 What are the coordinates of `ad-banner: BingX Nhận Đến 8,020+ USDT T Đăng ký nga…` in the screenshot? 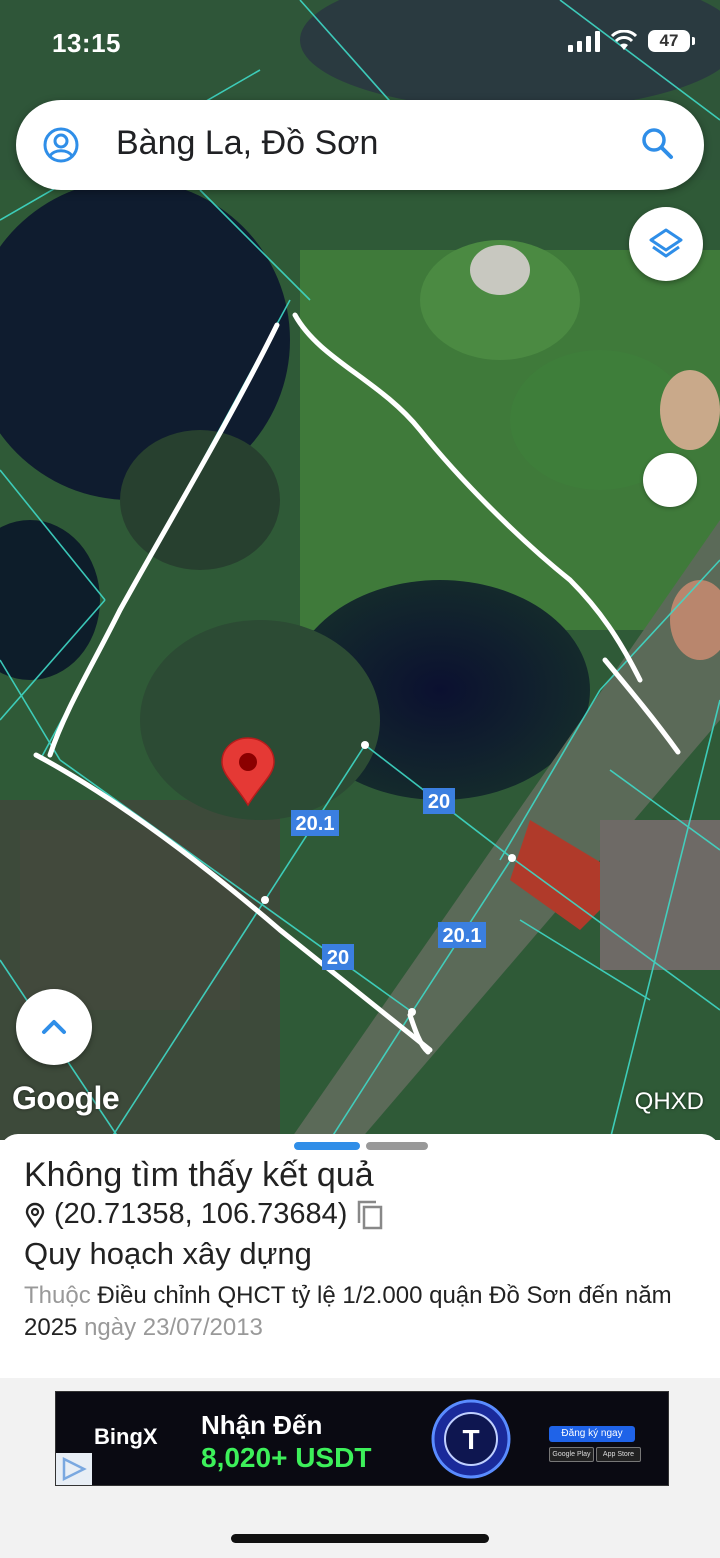 It's located at (362, 1438).